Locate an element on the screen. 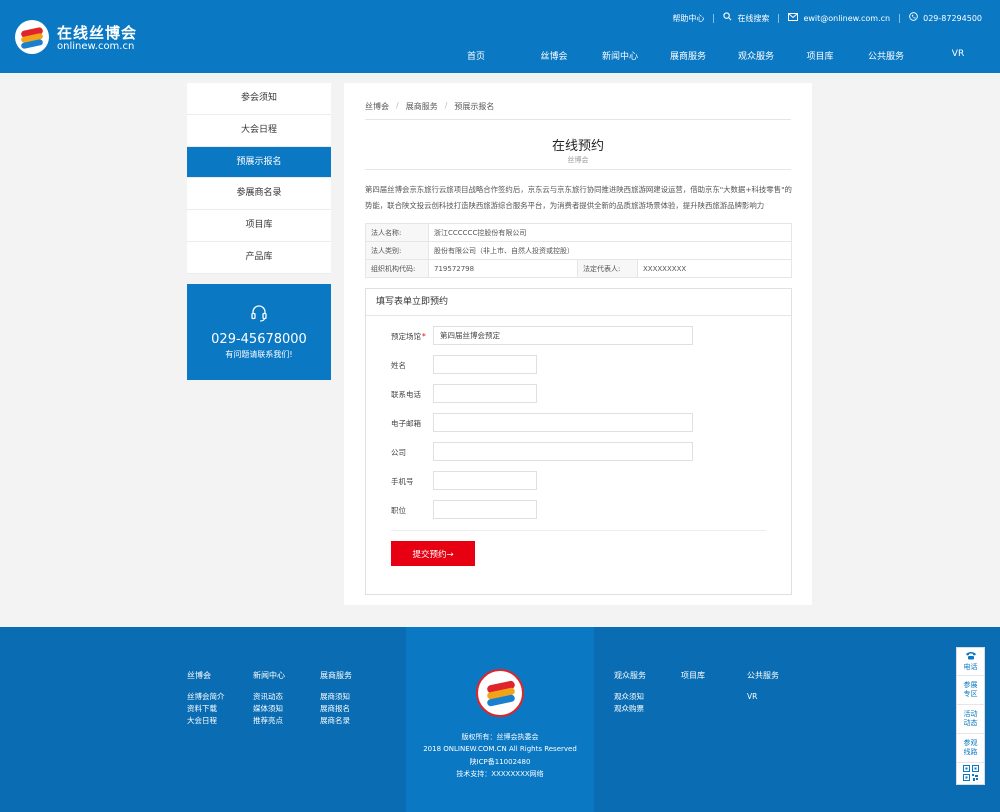 This screenshot has height=812, width=1000. position-field is located at coordinates (485, 509).